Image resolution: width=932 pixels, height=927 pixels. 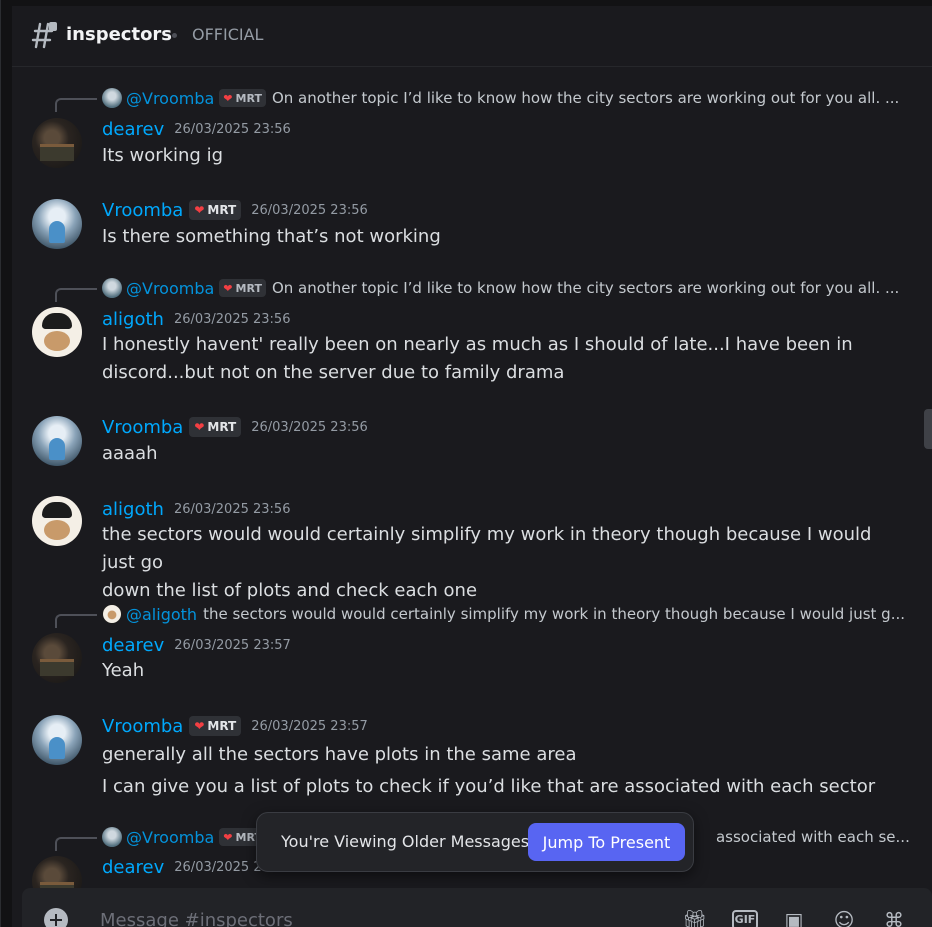 I want to click on message-text: aaaah, so click(x=130, y=453).